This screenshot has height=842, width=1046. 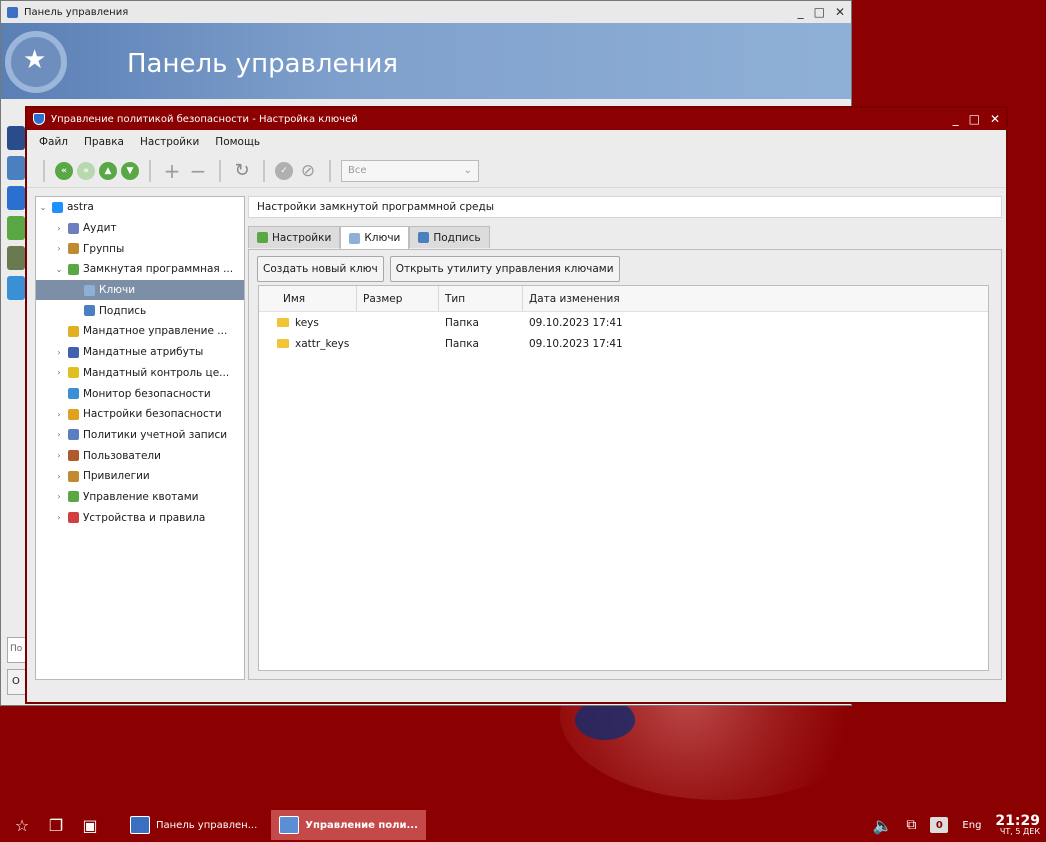 What do you see at coordinates (53, 142) in the screenshot?
I see `menu-file: Файл` at bounding box center [53, 142].